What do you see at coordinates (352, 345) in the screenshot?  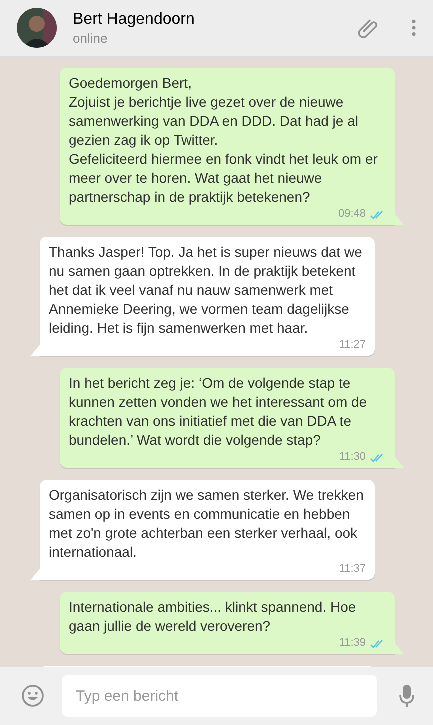 I see `message-time: 11:27` at bounding box center [352, 345].